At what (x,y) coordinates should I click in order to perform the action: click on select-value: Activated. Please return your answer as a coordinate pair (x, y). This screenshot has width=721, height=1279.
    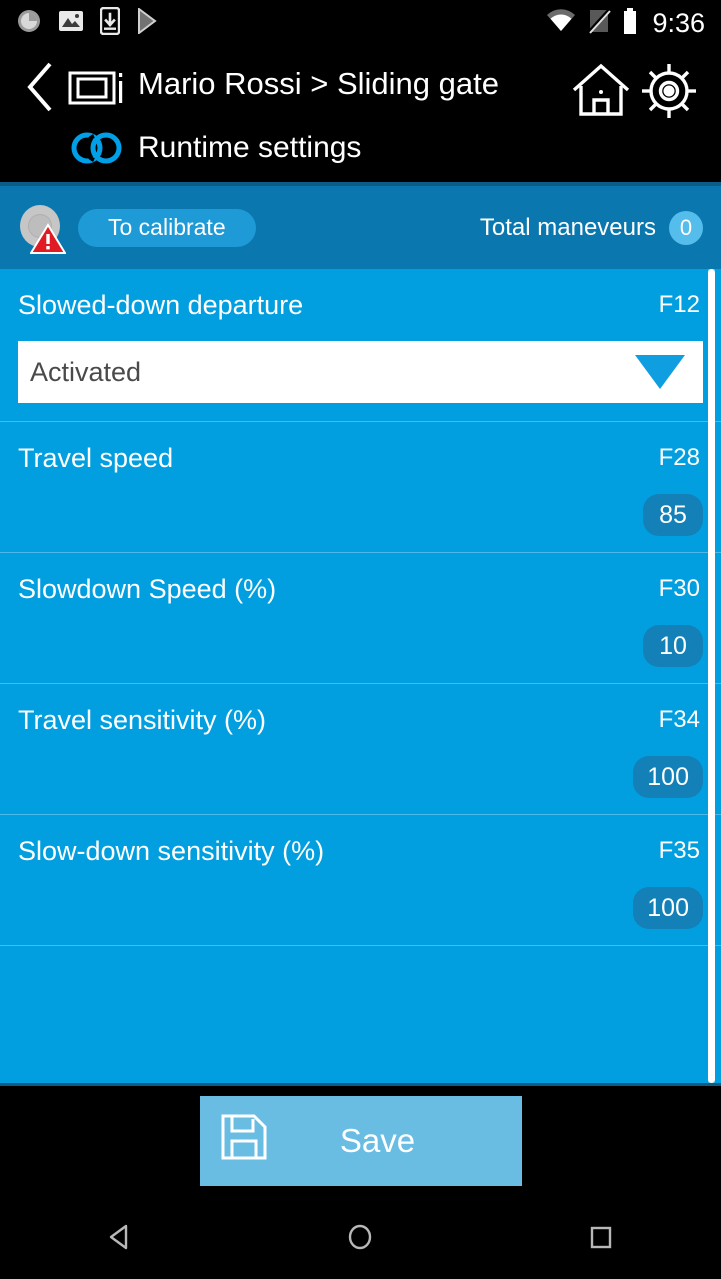
    Looking at the image, I should click on (86, 371).